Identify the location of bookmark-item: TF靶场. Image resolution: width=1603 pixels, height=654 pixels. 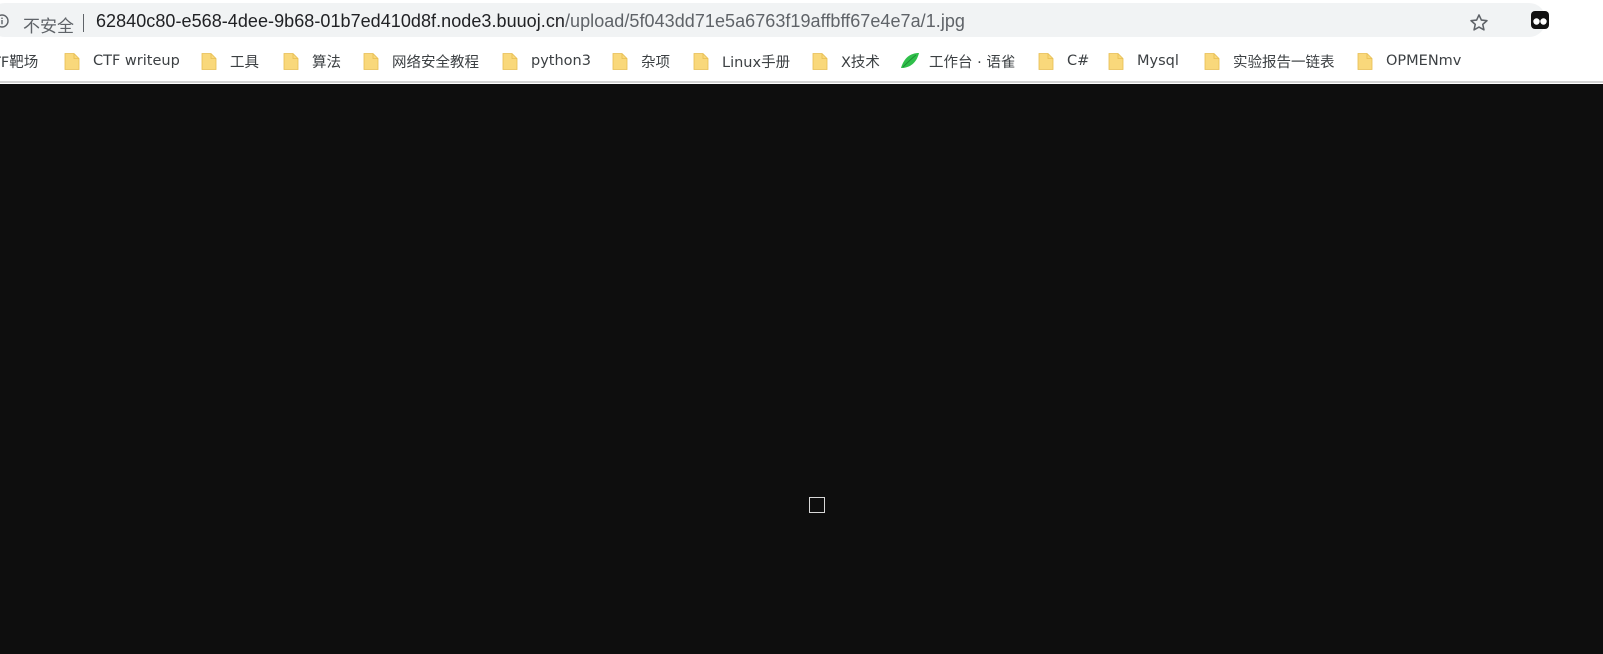
(19, 61).